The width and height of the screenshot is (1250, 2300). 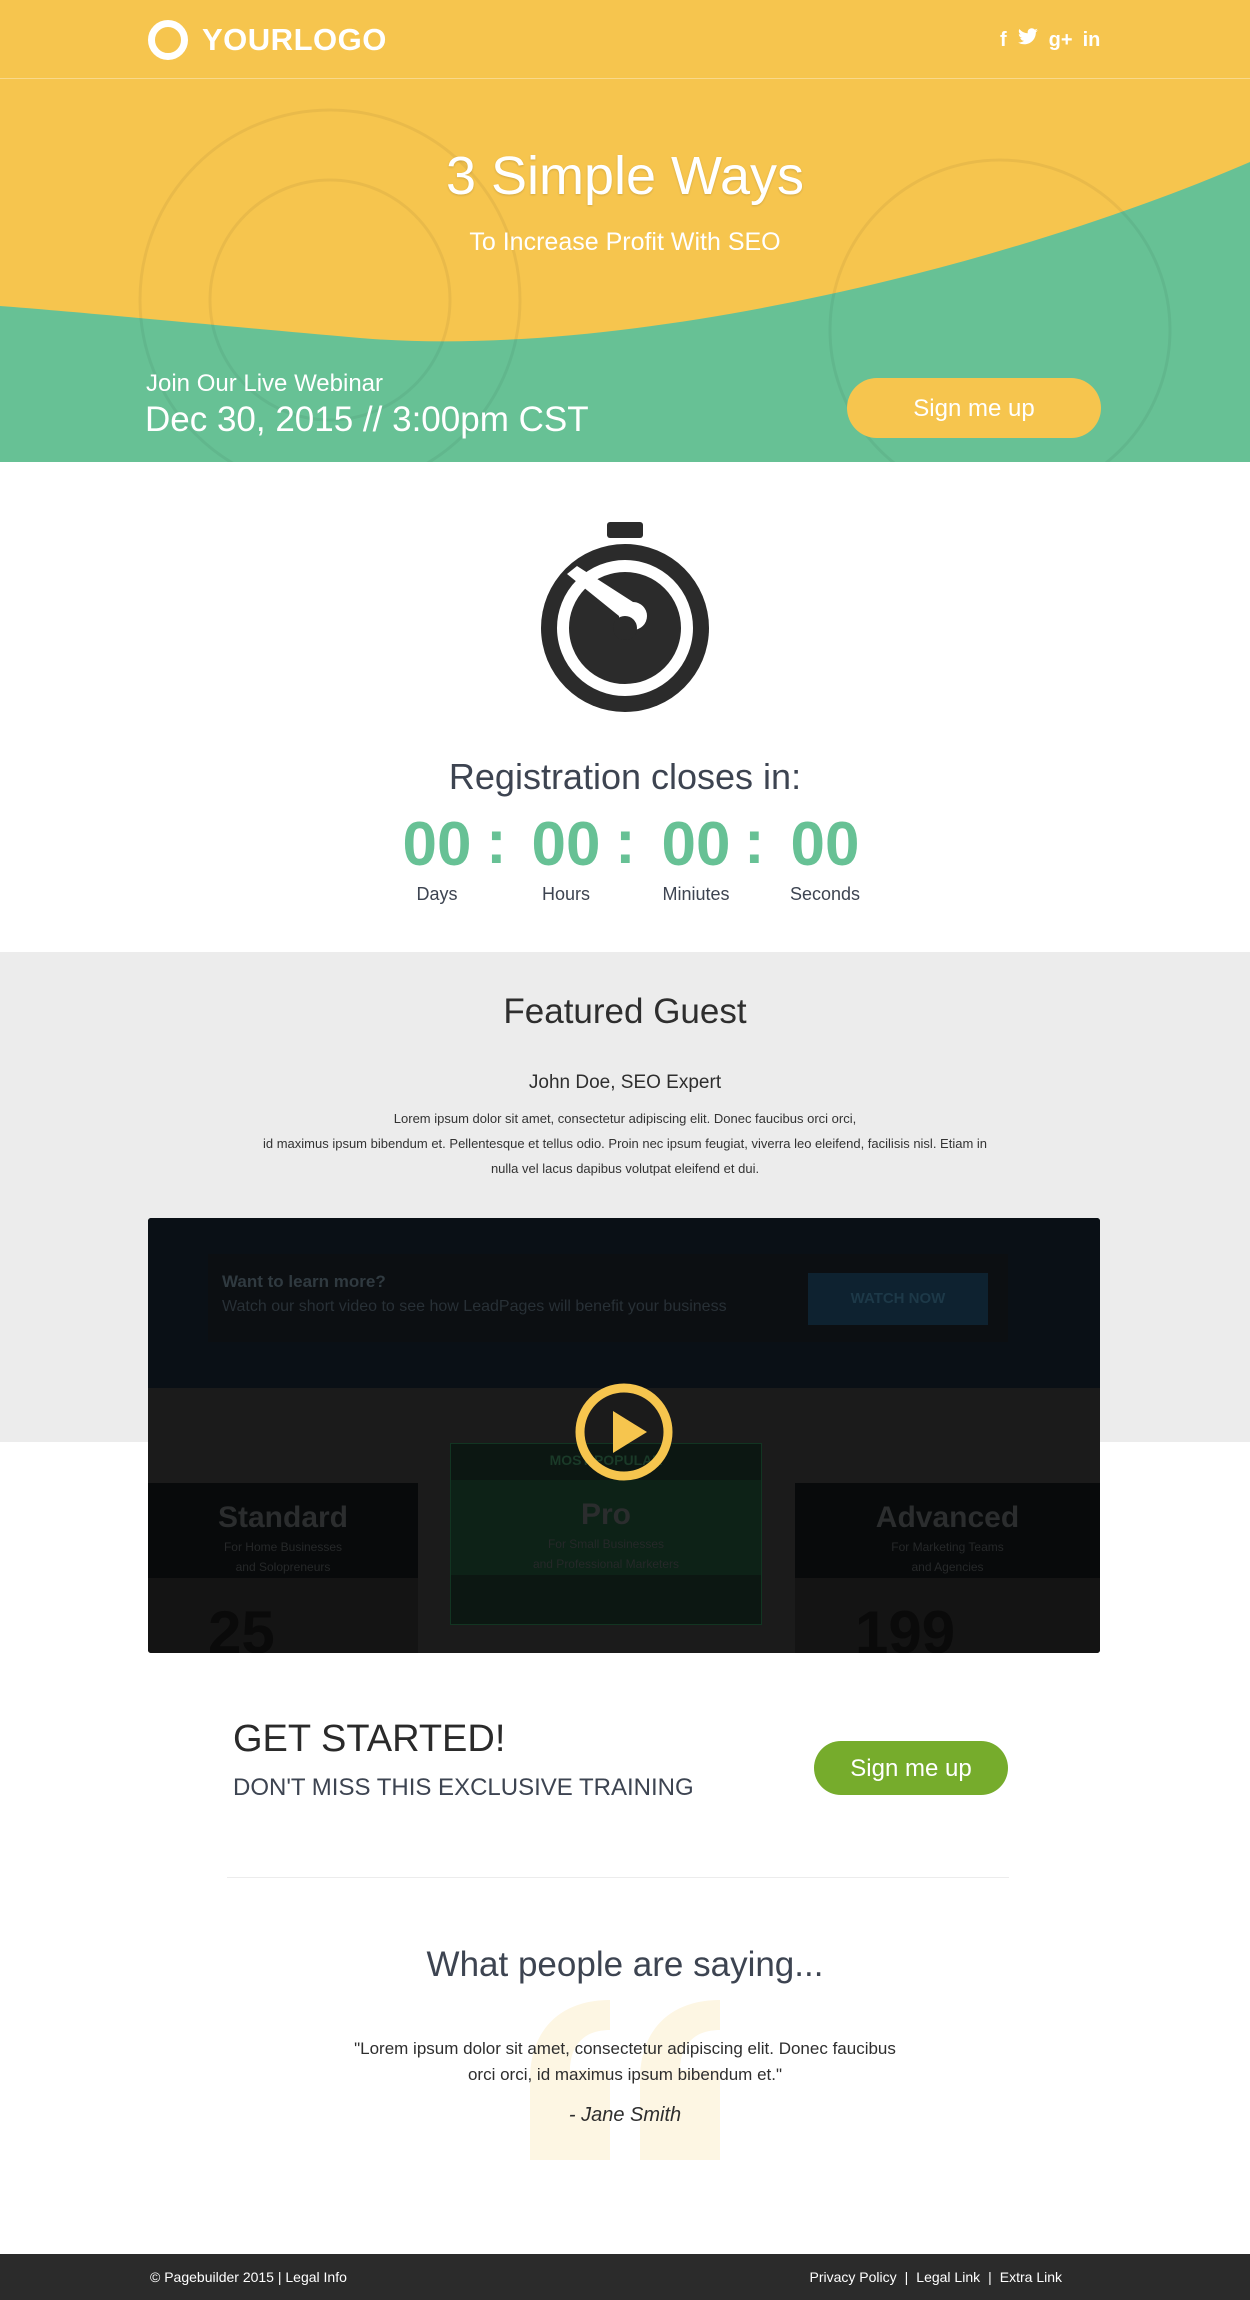 I want to click on logo: YOURLOGO, so click(x=267, y=40).